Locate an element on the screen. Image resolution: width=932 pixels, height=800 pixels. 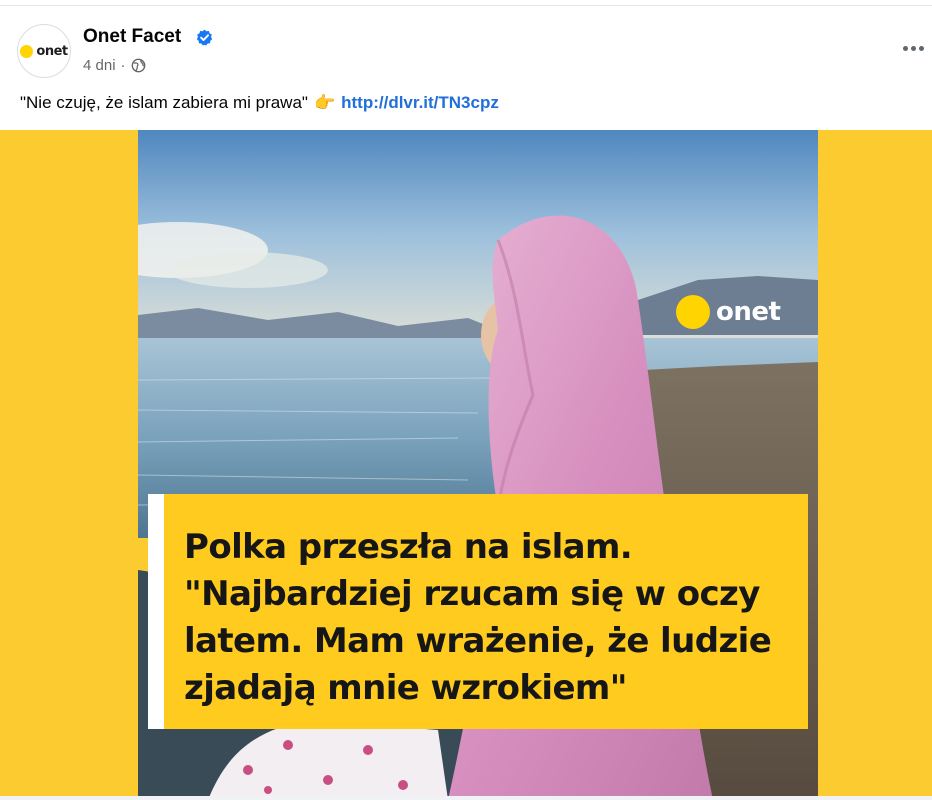
bottom-divider is located at coordinates (466, 798).